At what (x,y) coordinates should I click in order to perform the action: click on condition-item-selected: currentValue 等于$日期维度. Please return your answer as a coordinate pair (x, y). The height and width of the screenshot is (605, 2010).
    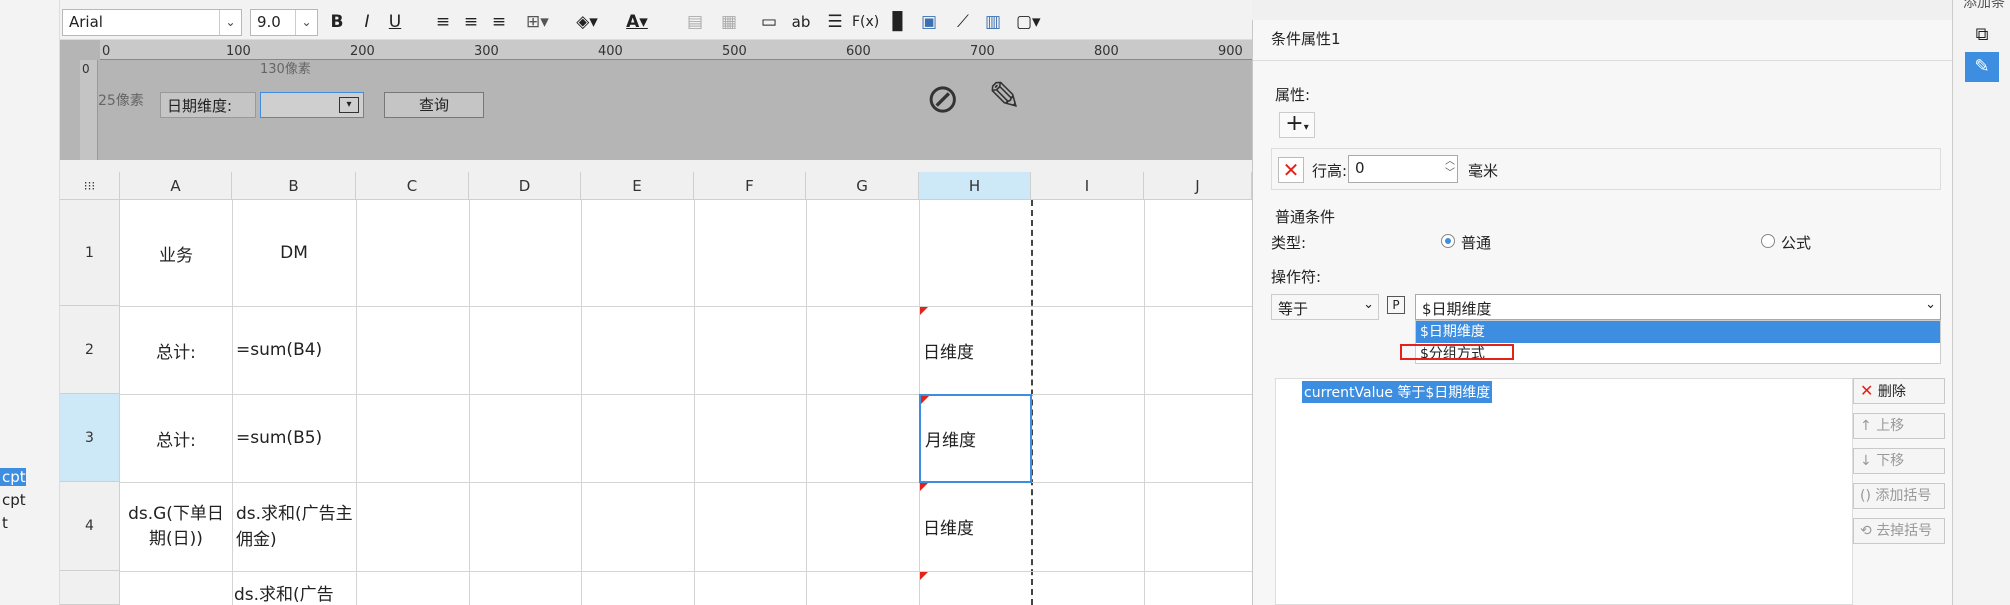
    Looking at the image, I should click on (1397, 392).